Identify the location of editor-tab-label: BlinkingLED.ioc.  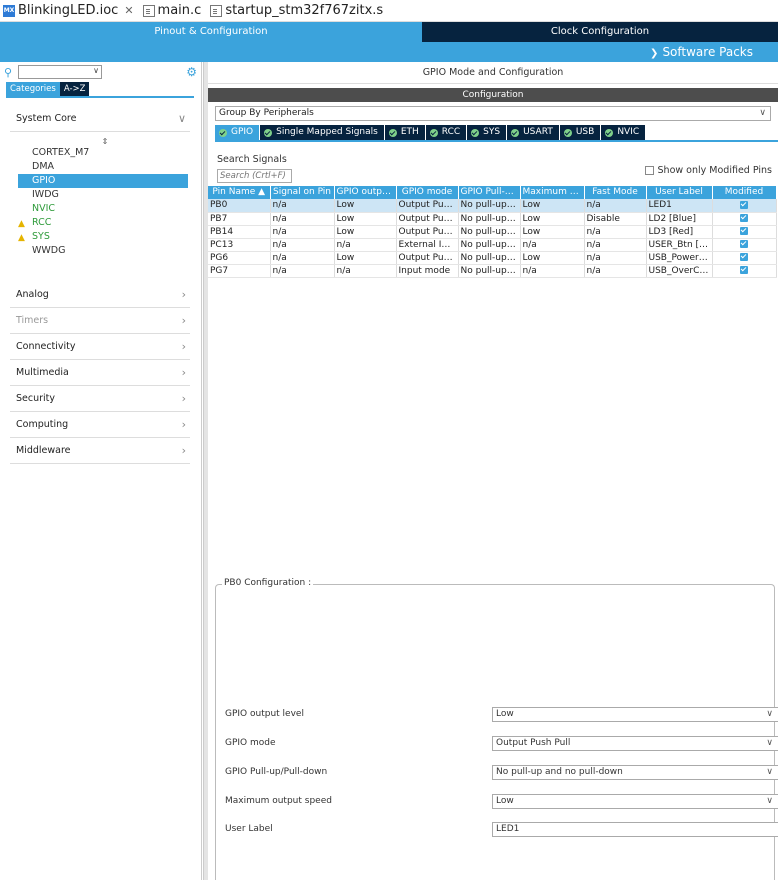
(68, 10).